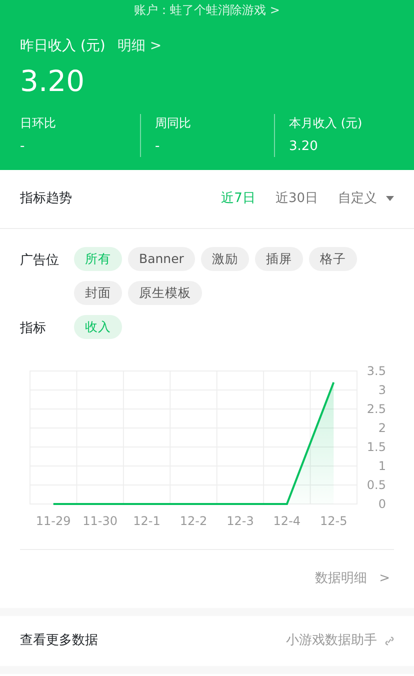 The image size is (414, 676). I want to click on filter-chip: Banner, so click(161, 259).